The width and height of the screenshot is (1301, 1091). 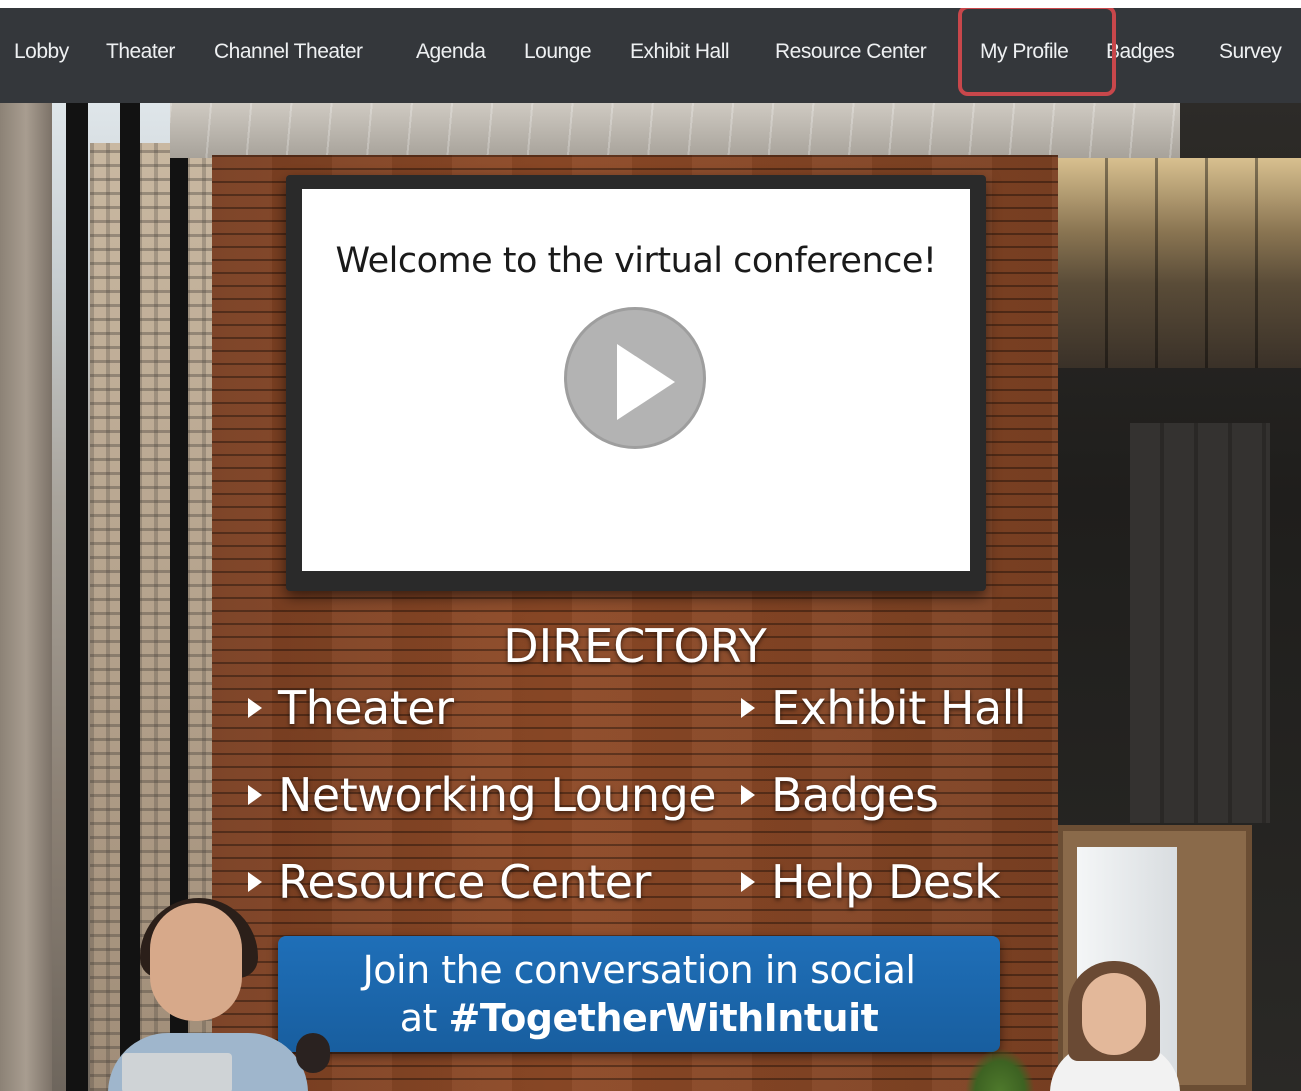 I want to click on directory-item-exhibit-hall: Exhibit Hall, so click(x=884, y=708).